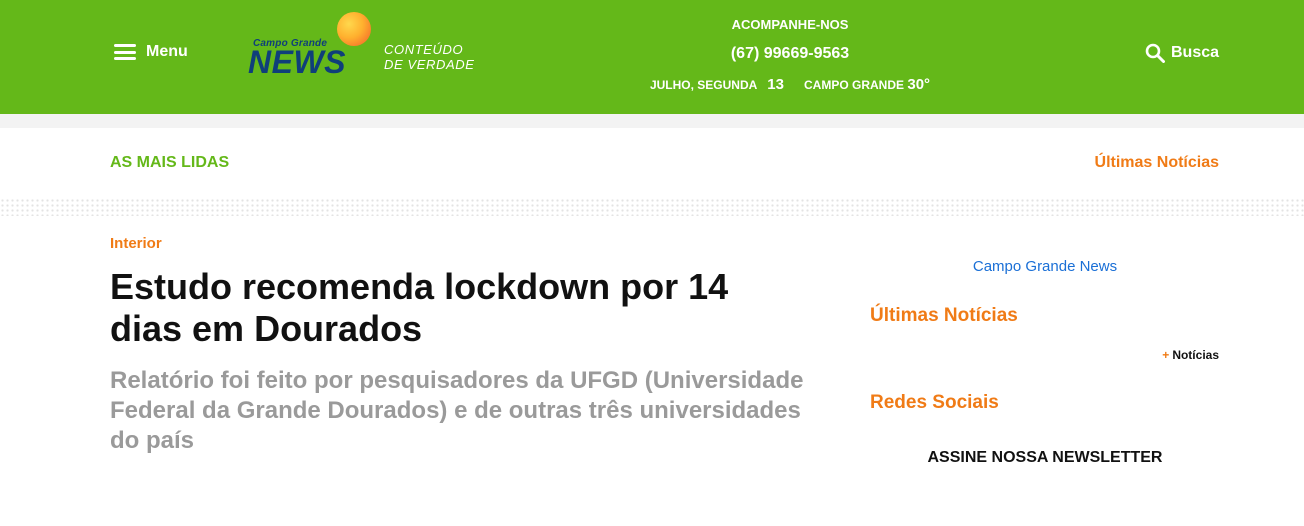  I want to click on article-category: Interior, so click(136, 243).